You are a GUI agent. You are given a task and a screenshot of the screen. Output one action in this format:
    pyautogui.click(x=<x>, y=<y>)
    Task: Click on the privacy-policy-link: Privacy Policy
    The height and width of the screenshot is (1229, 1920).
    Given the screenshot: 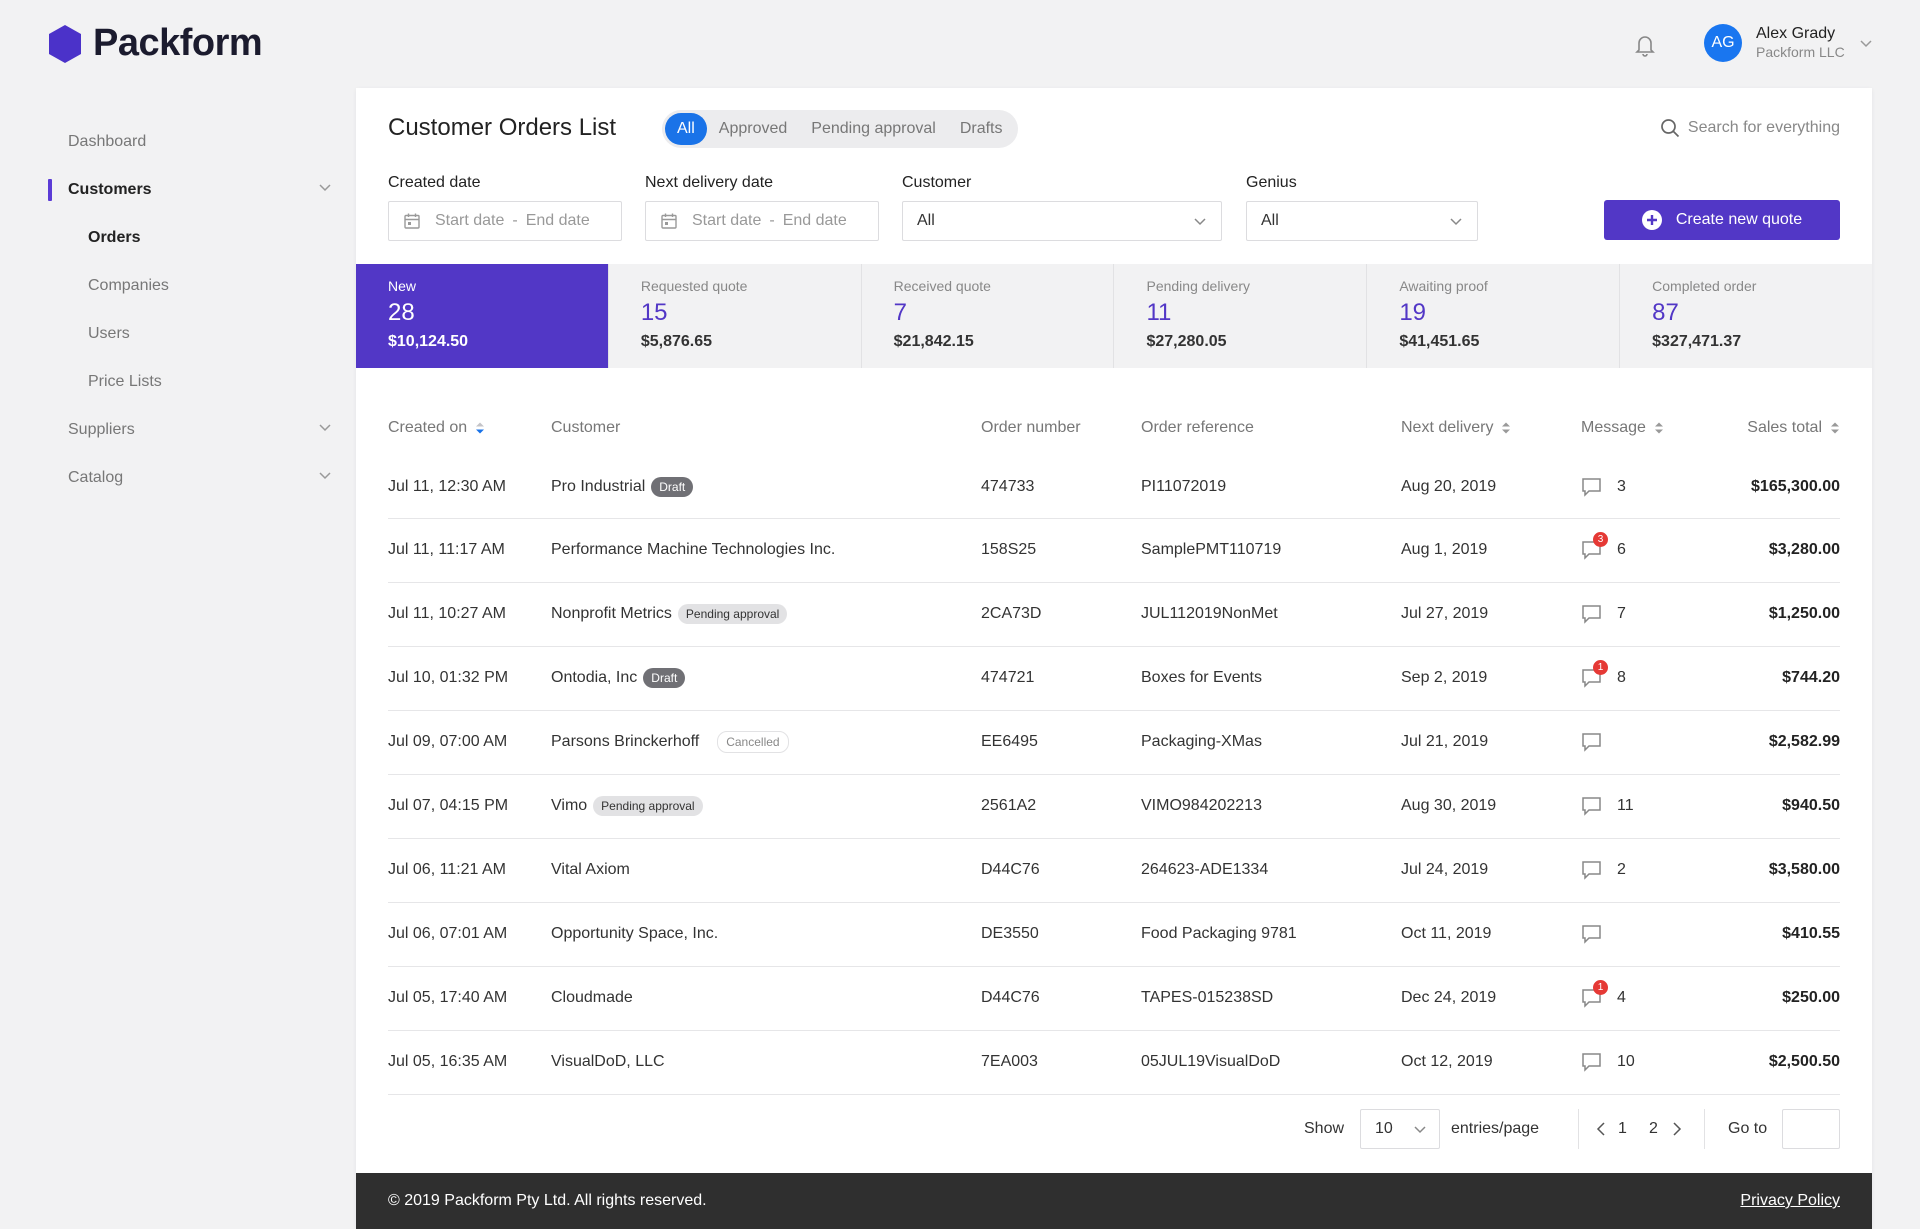 What is the action you would take?
    pyautogui.click(x=1790, y=1201)
    